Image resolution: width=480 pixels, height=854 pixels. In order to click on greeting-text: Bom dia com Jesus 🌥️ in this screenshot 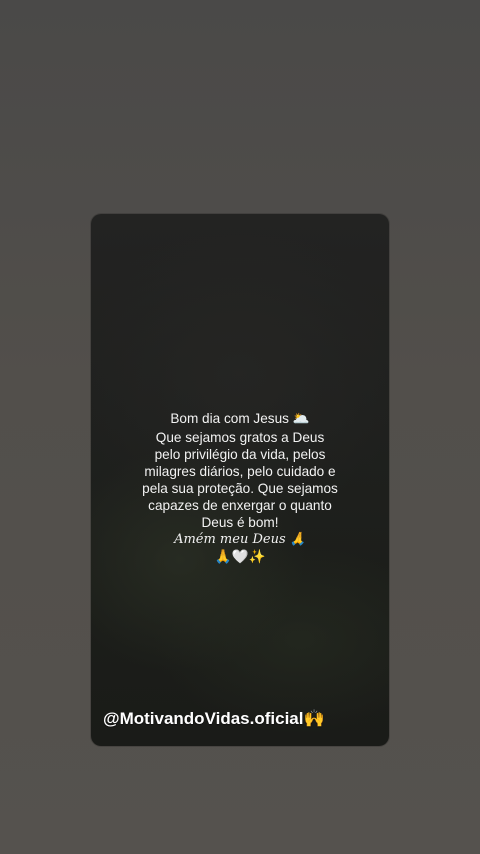, I will do `click(240, 418)`.